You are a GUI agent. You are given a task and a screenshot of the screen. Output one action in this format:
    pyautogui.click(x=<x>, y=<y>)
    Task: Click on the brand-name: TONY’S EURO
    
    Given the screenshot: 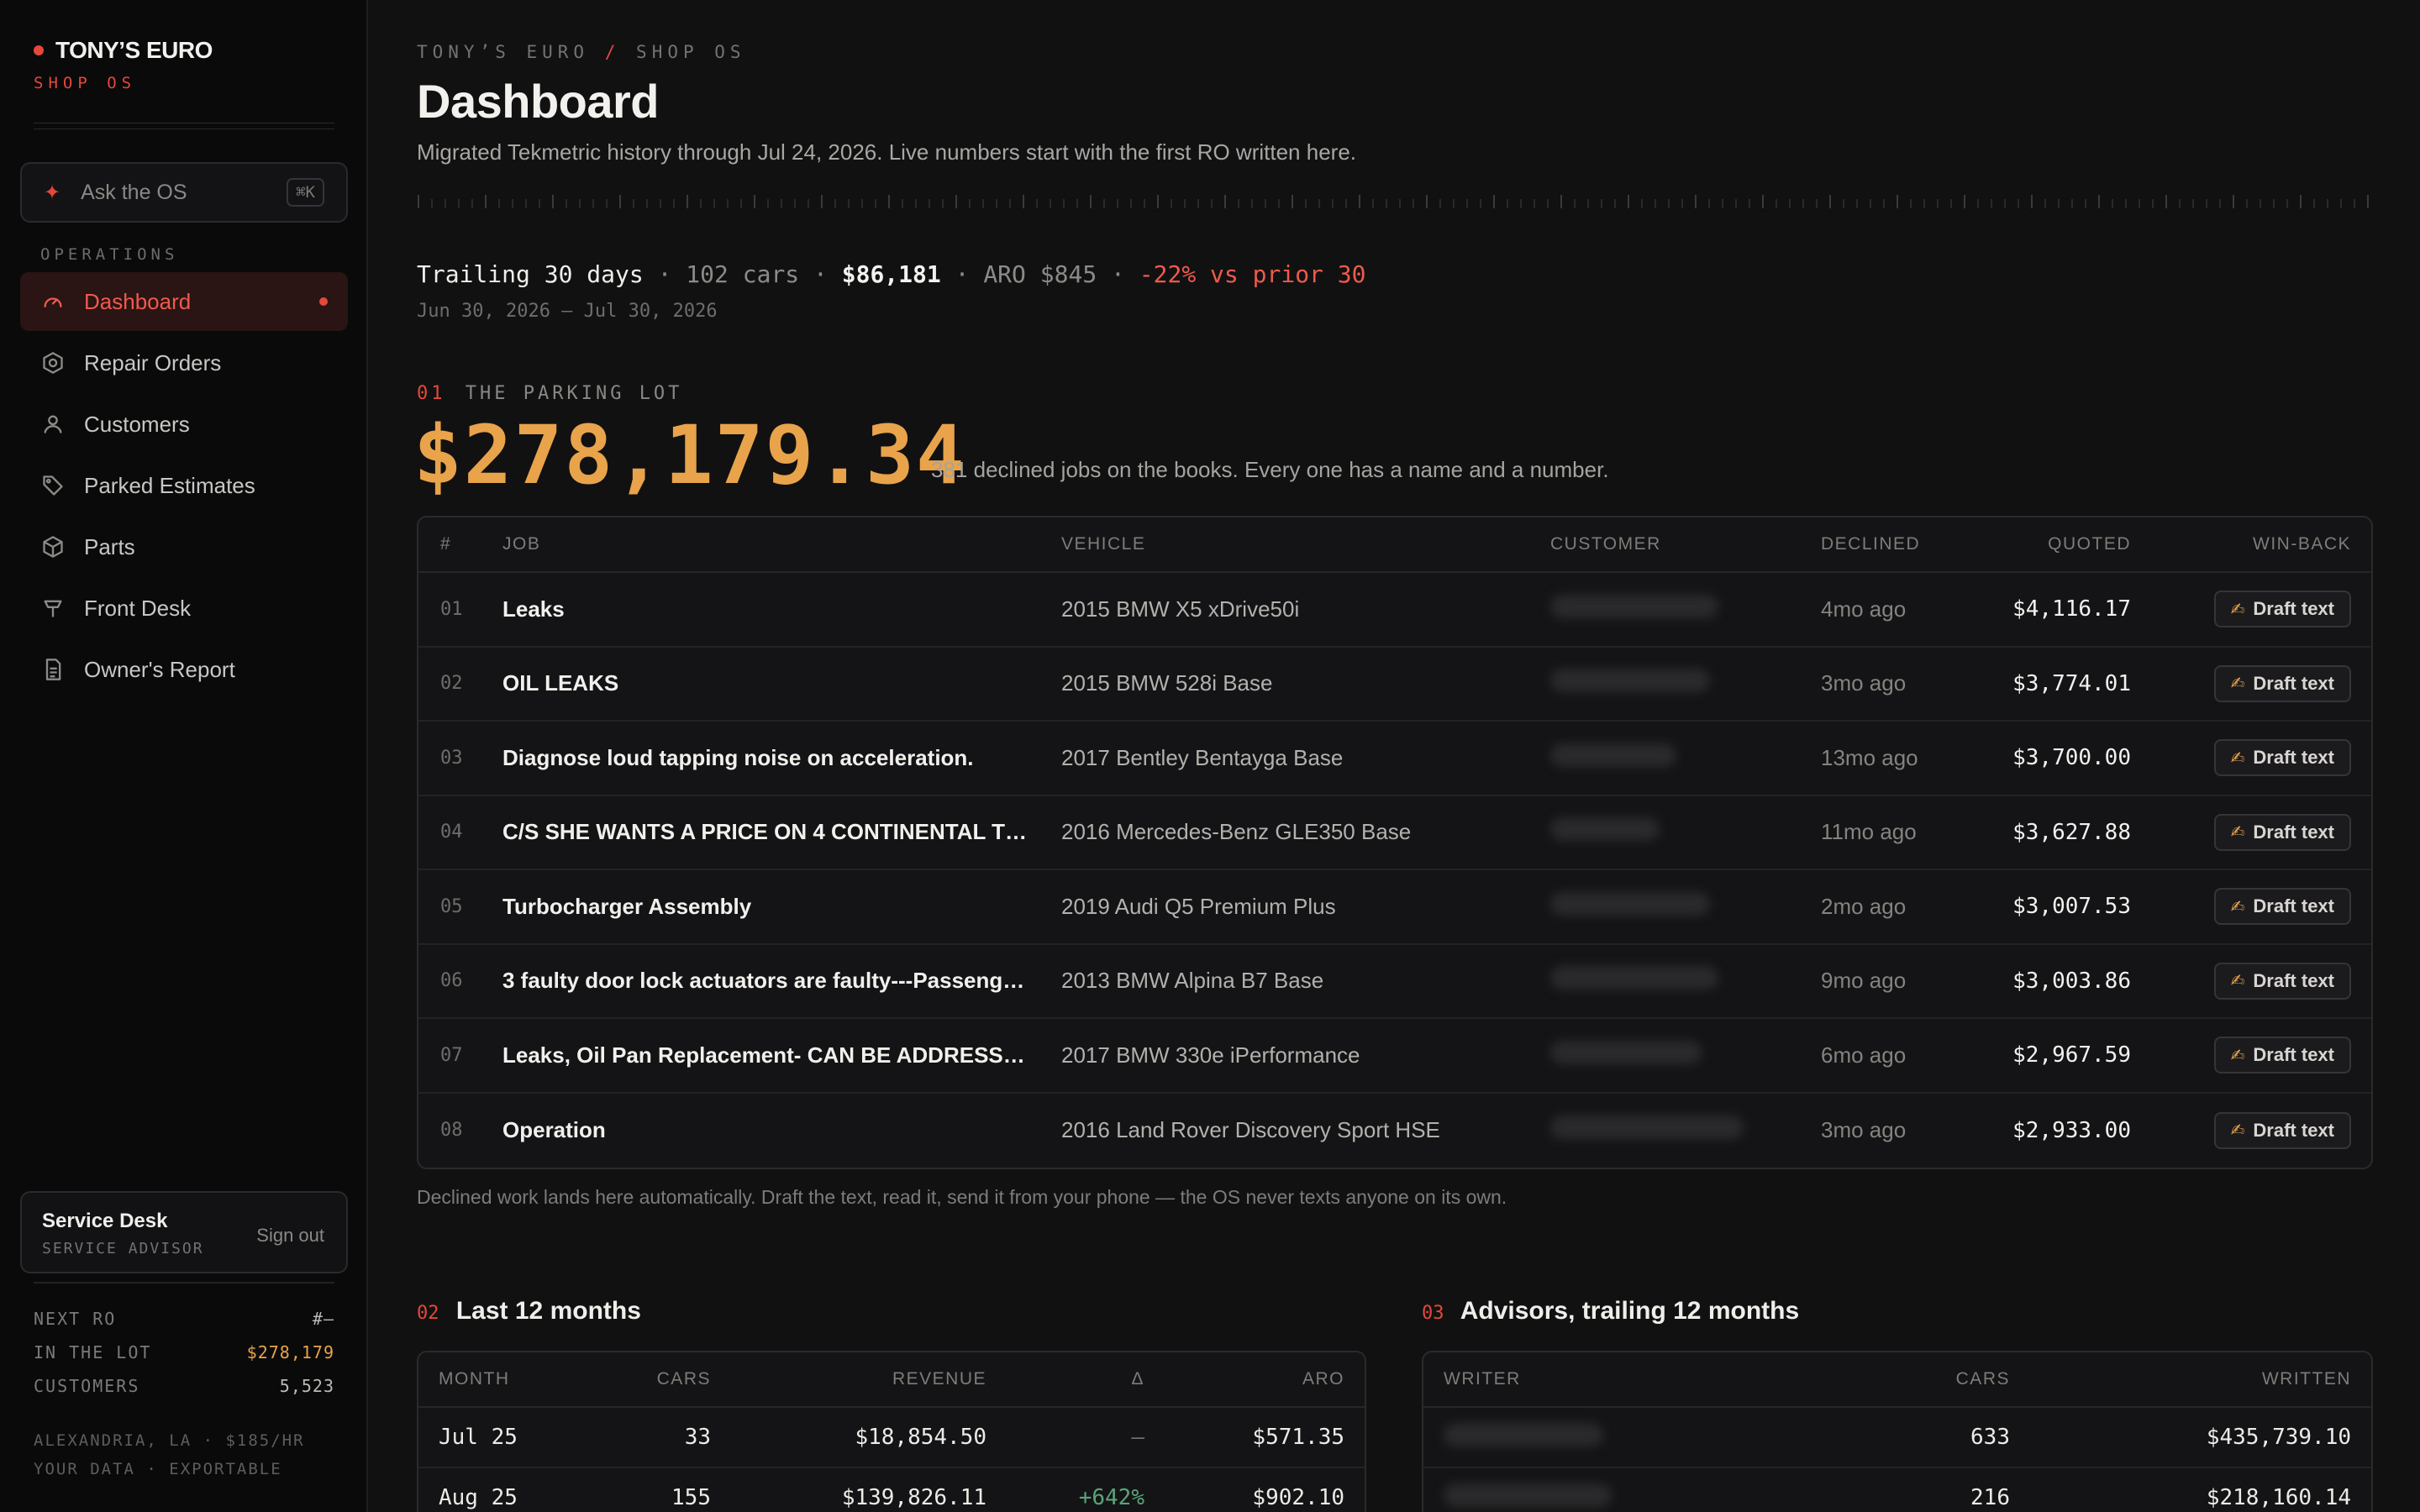 What is the action you would take?
    pyautogui.click(x=134, y=50)
    